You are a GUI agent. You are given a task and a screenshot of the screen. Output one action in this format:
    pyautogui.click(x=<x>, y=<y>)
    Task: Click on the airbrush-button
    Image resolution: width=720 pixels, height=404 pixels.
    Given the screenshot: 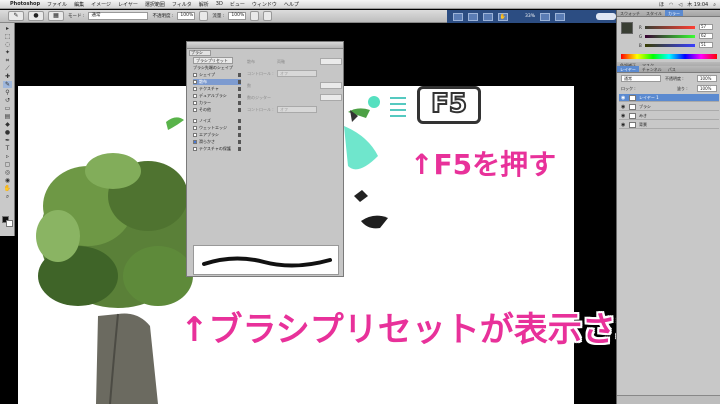 What is the action you would take?
    pyautogui.click(x=255, y=16)
    